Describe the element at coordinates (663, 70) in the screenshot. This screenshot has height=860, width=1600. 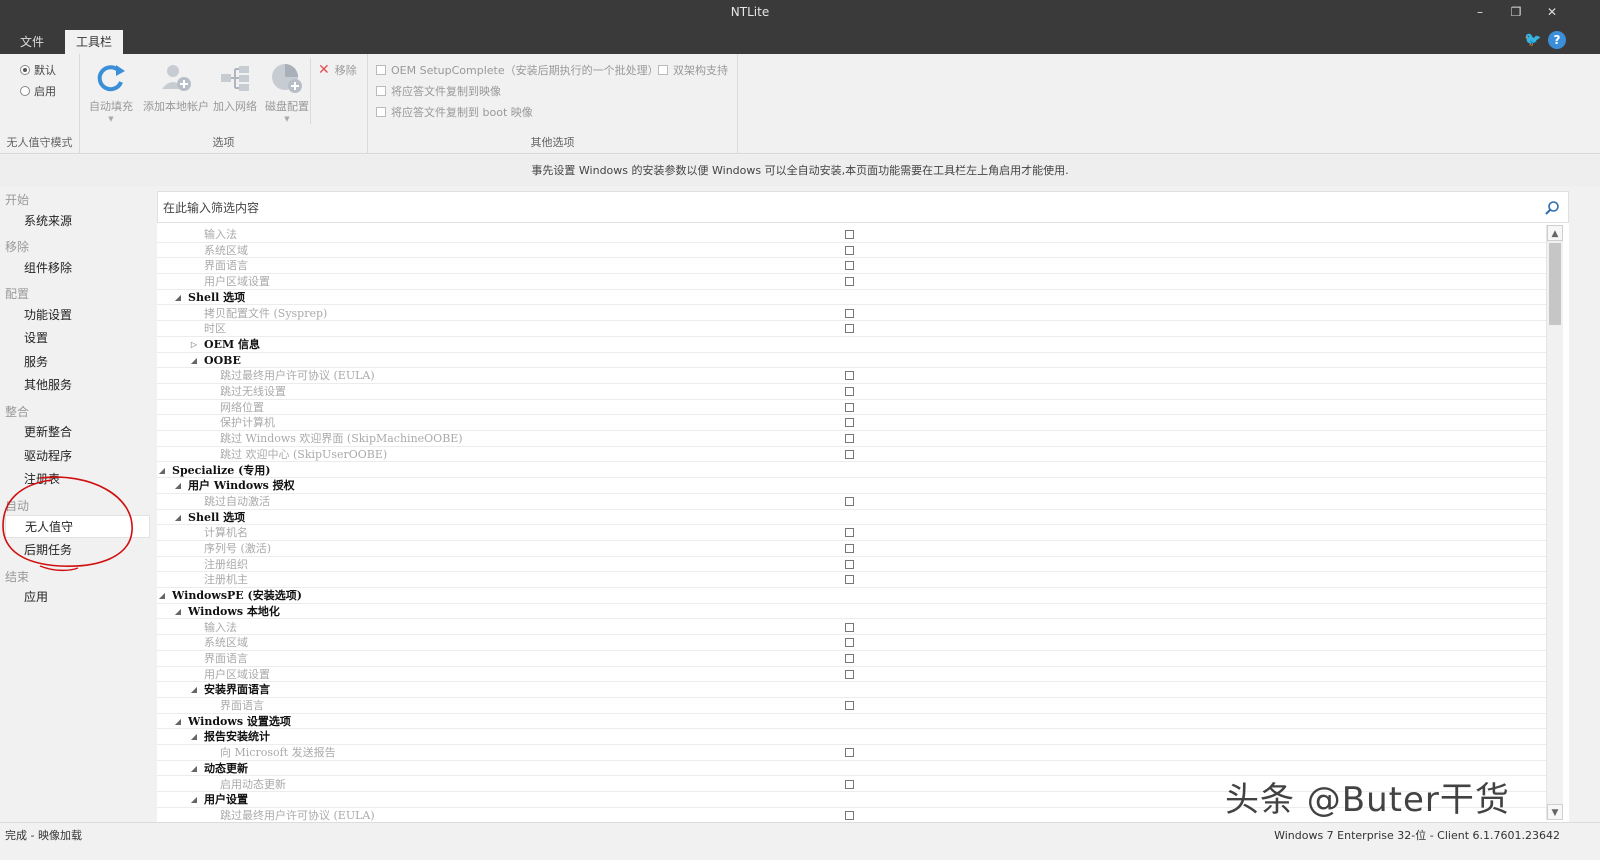
I see `dual-arch-checkbox` at that location.